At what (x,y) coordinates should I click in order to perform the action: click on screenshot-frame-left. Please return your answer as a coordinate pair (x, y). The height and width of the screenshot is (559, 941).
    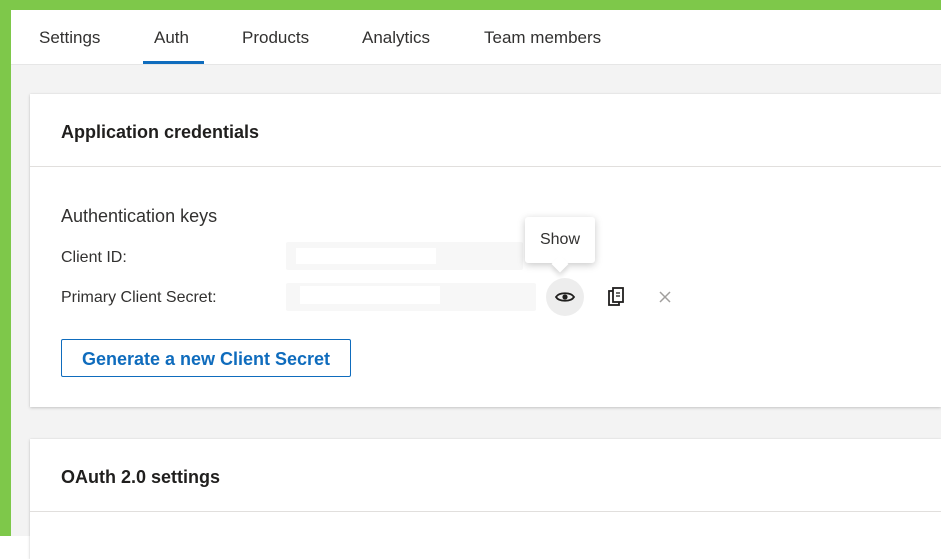
    Looking at the image, I should click on (5, 268).